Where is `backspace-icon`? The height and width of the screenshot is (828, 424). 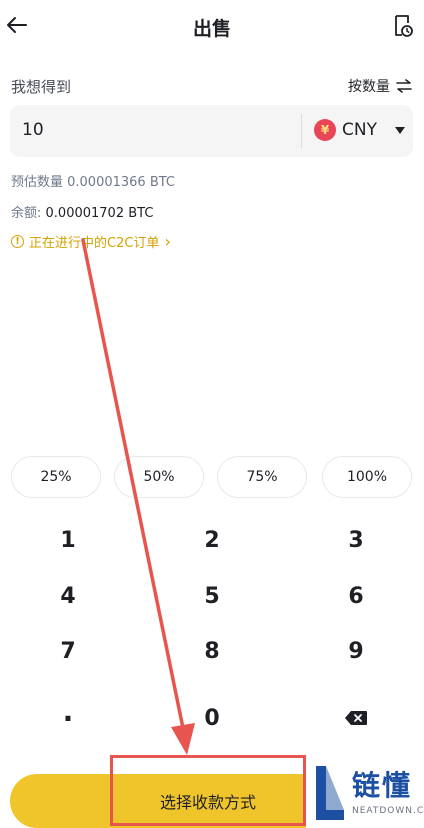
backspace-icon is located at coordinates (356, 718).